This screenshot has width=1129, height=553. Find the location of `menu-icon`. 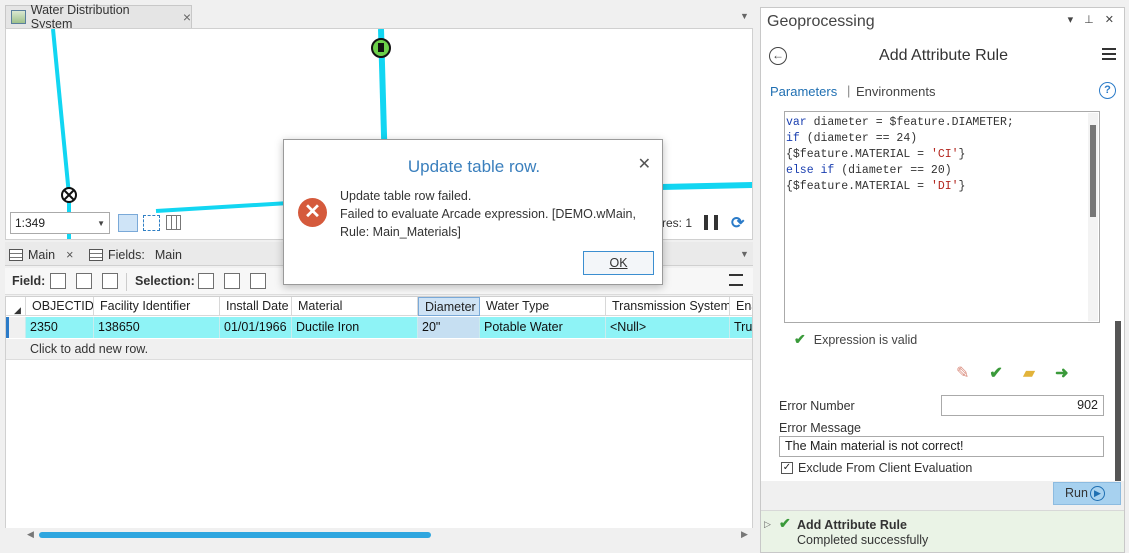

menu-icon is located at coordinates (1109, 54).